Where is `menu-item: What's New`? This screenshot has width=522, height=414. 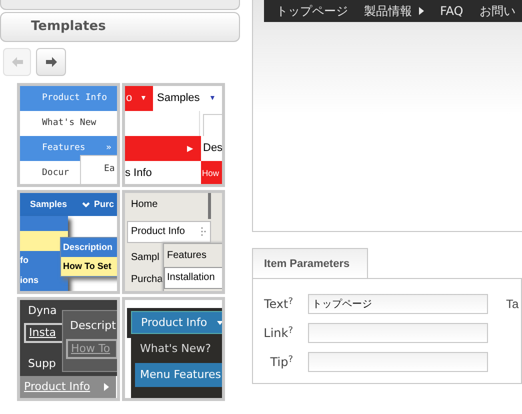 menu-item: What's New is located at coordinates (68, 123).